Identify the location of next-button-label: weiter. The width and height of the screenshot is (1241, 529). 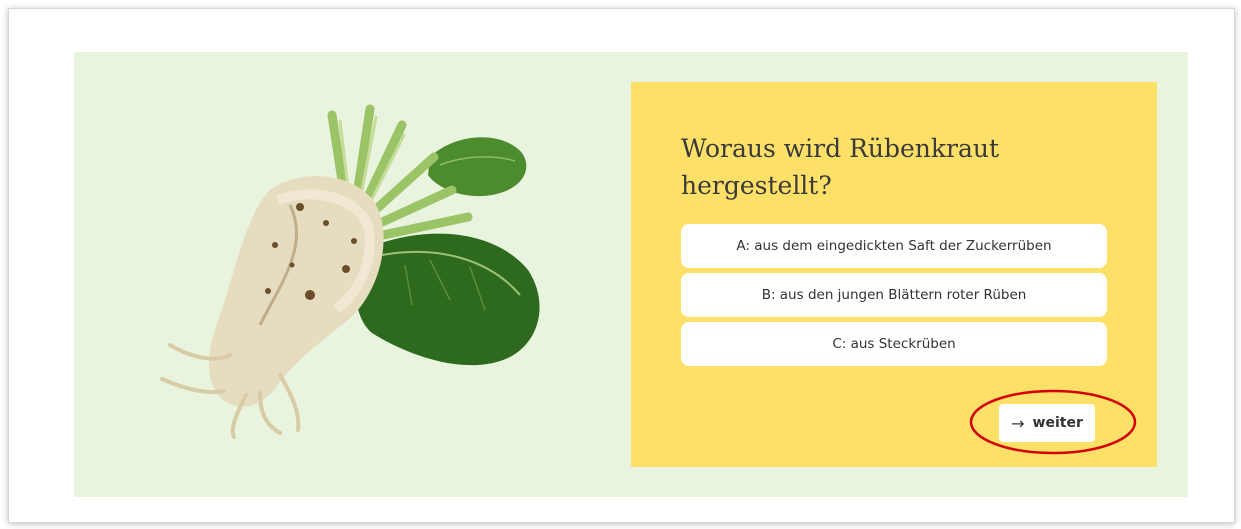
(1057, 423).